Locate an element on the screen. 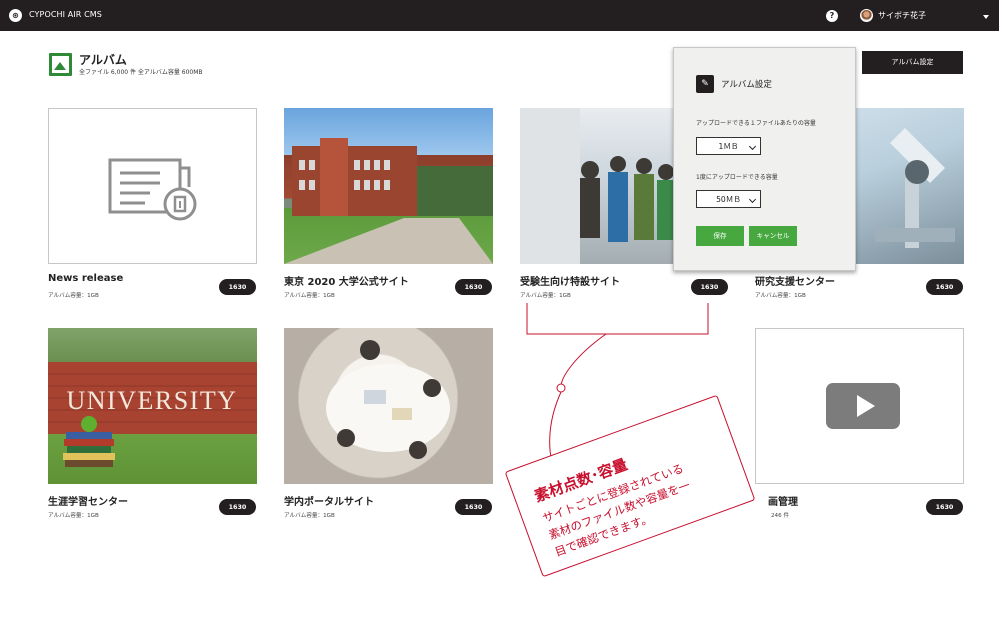 This screenshot has width=999, height=635. per-batch-limit-label: 1度にアップロードできる容量 is located at coordinates (737, 177).